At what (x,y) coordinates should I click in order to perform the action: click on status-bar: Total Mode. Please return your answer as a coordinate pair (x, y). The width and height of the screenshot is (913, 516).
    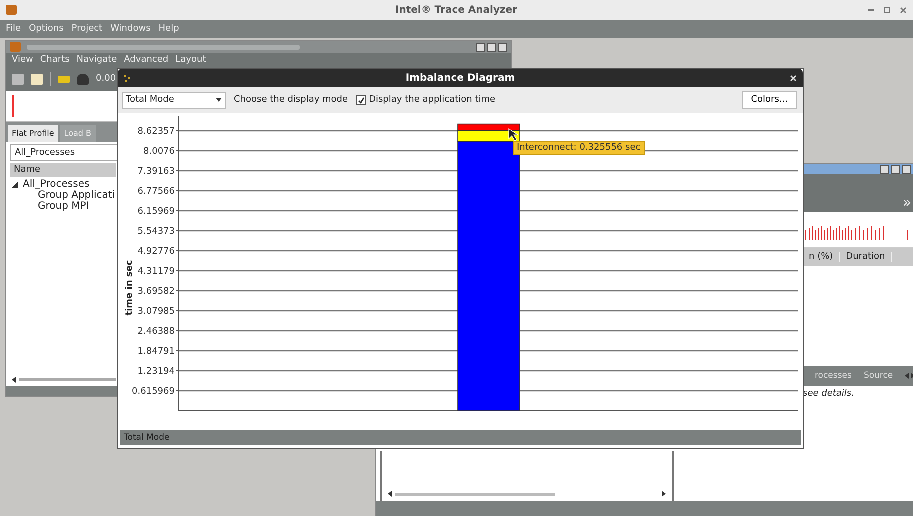
    Looking at the image, I should click on (460, 437).